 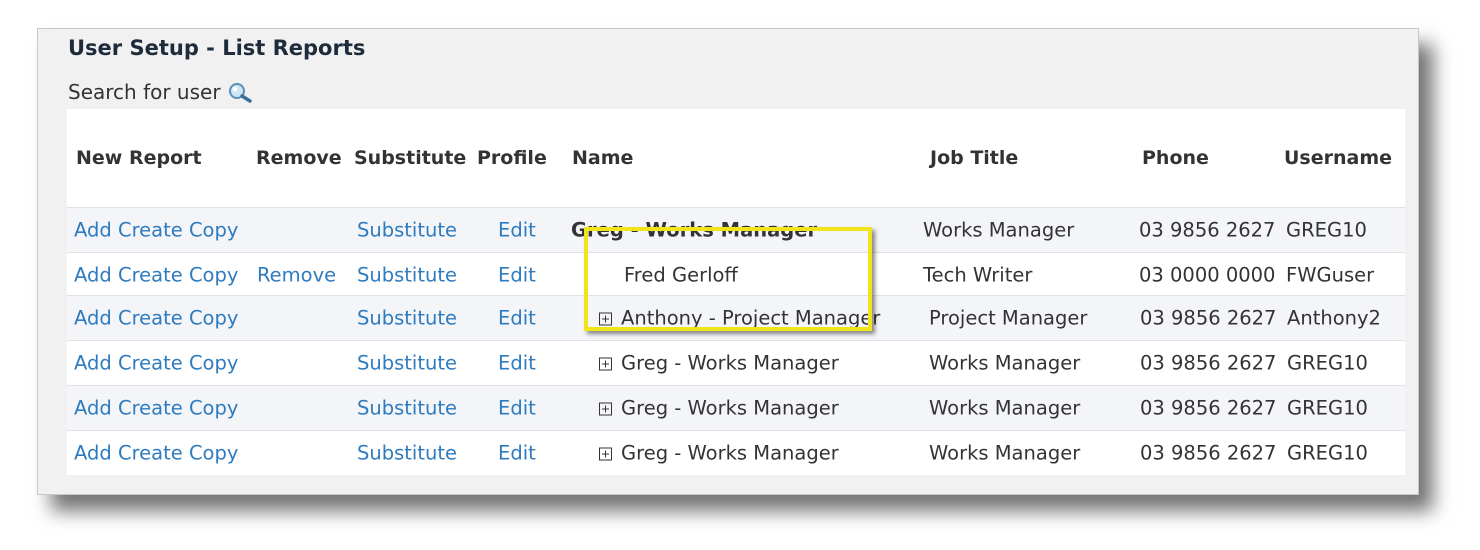 What do you see at coordinates (512, 158) in the screenshot?
I see `header-profile: Profile` at bounding box center [512, 158].